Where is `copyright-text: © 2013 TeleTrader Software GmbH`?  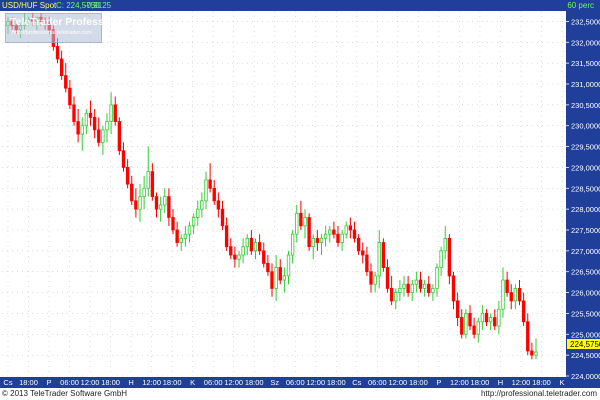 copyright-text: © 2013 TeleTrader Software GmbH is located at coordinates (65, 393).